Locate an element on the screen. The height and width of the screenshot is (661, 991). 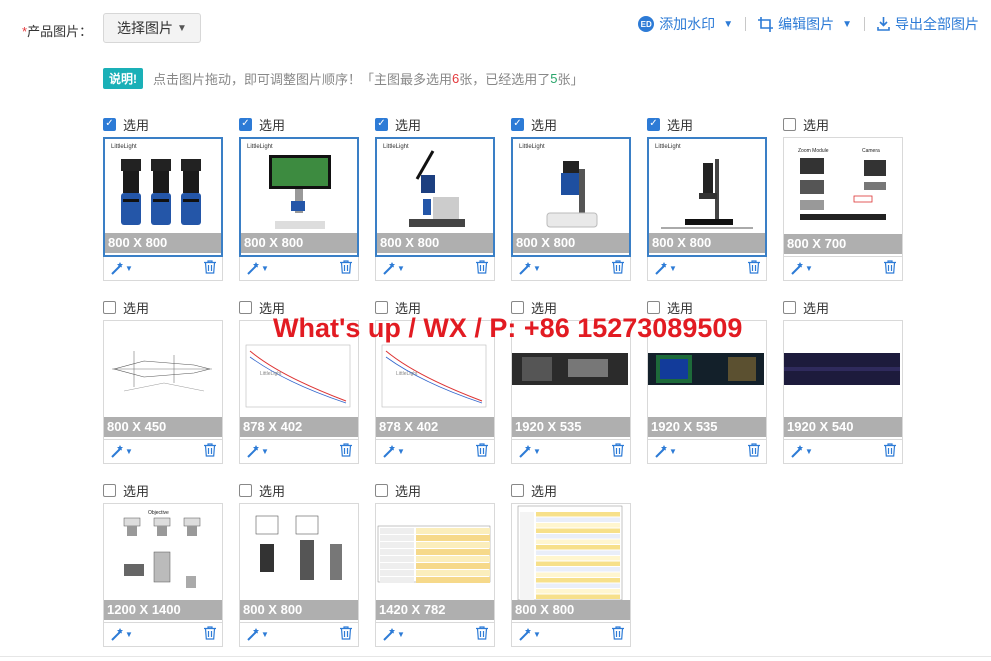
chevron-down-icon: ▼ is located at coordinates (728, 24).